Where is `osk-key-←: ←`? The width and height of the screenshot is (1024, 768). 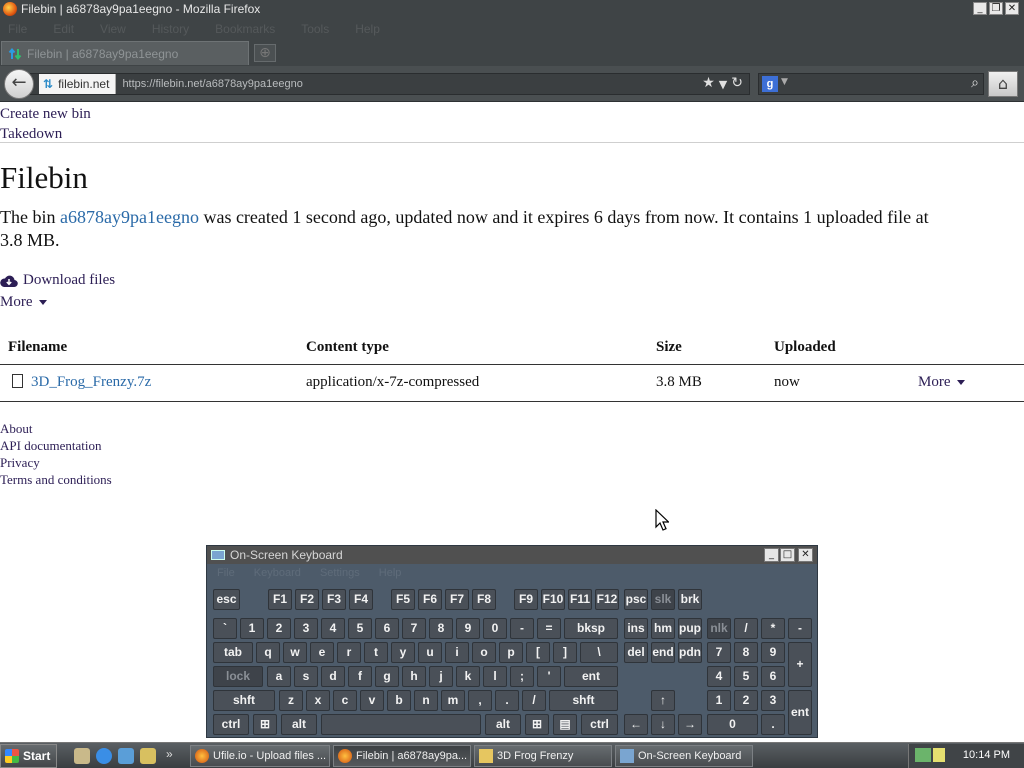
osk-key-←: ← is located at coordinates (636, 724).